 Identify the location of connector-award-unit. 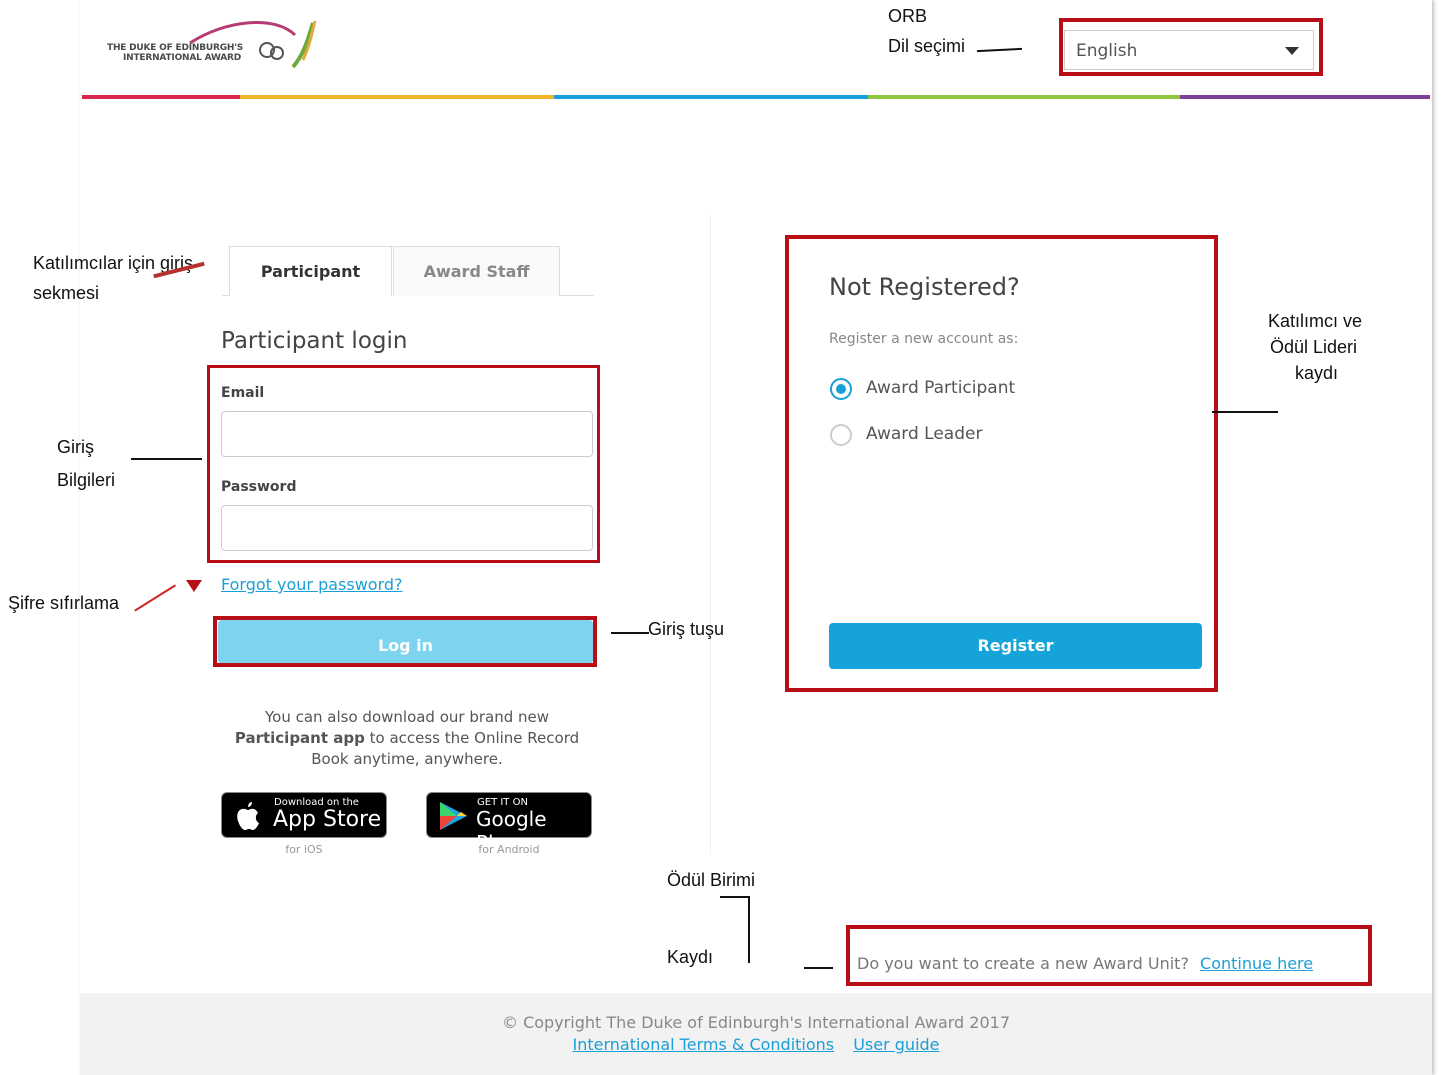
(818, 968).